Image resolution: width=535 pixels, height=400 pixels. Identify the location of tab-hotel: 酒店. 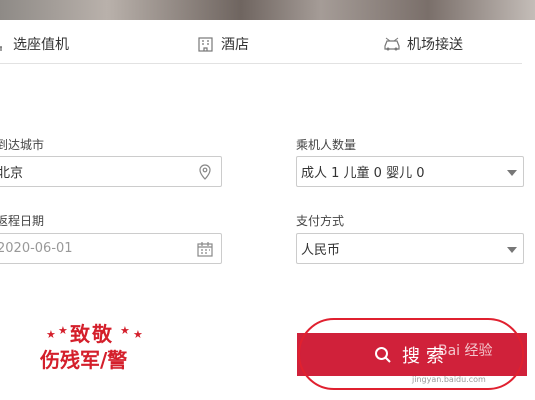
(223, 44).